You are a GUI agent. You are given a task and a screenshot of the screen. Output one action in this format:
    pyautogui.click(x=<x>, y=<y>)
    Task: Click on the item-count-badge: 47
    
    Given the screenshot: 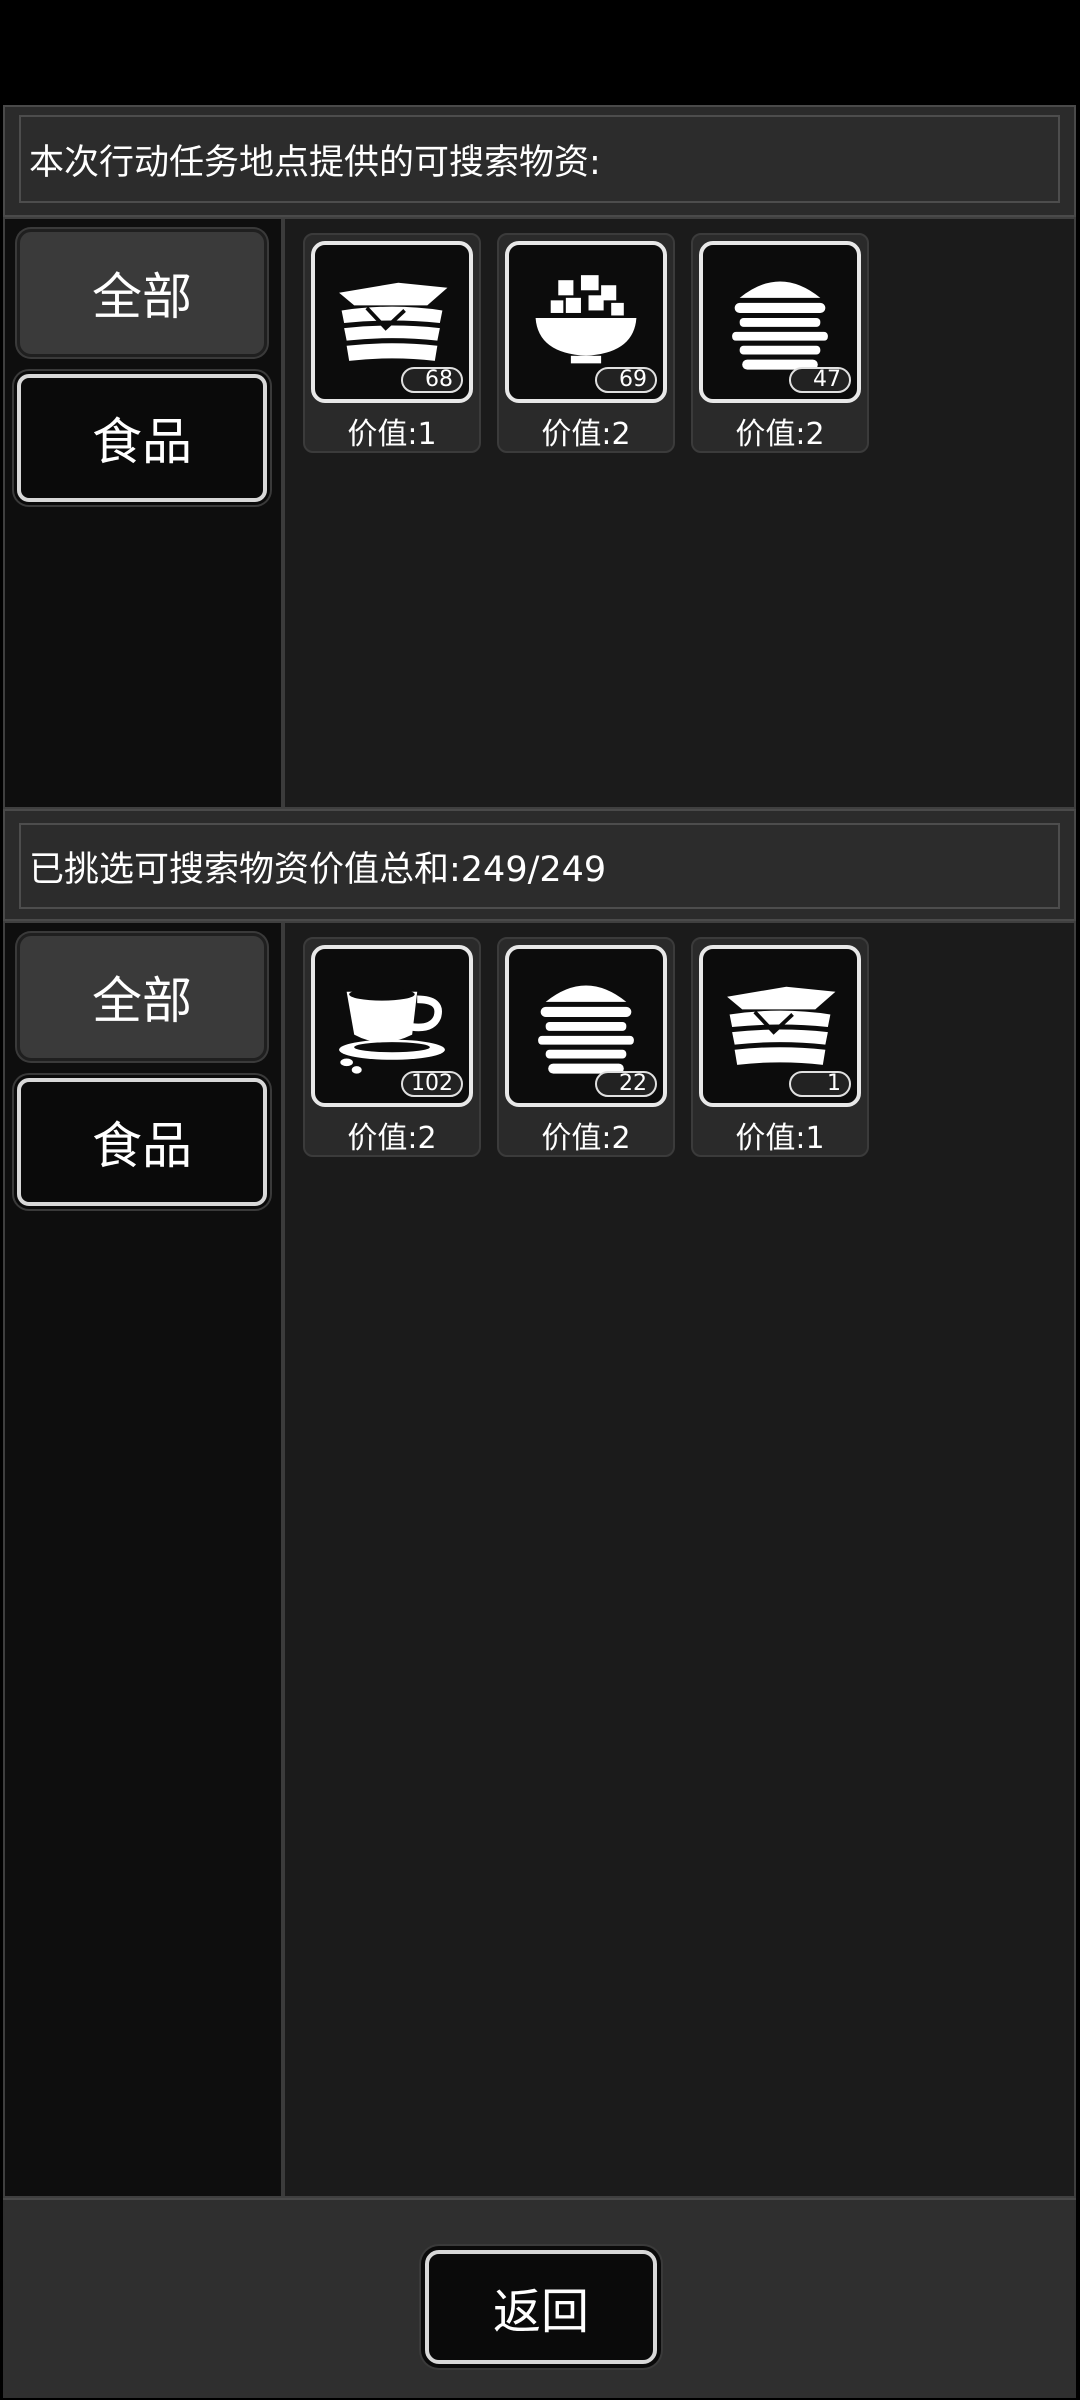 What is the action you would take?
    pyautogui.click(x=820, y=380)
    